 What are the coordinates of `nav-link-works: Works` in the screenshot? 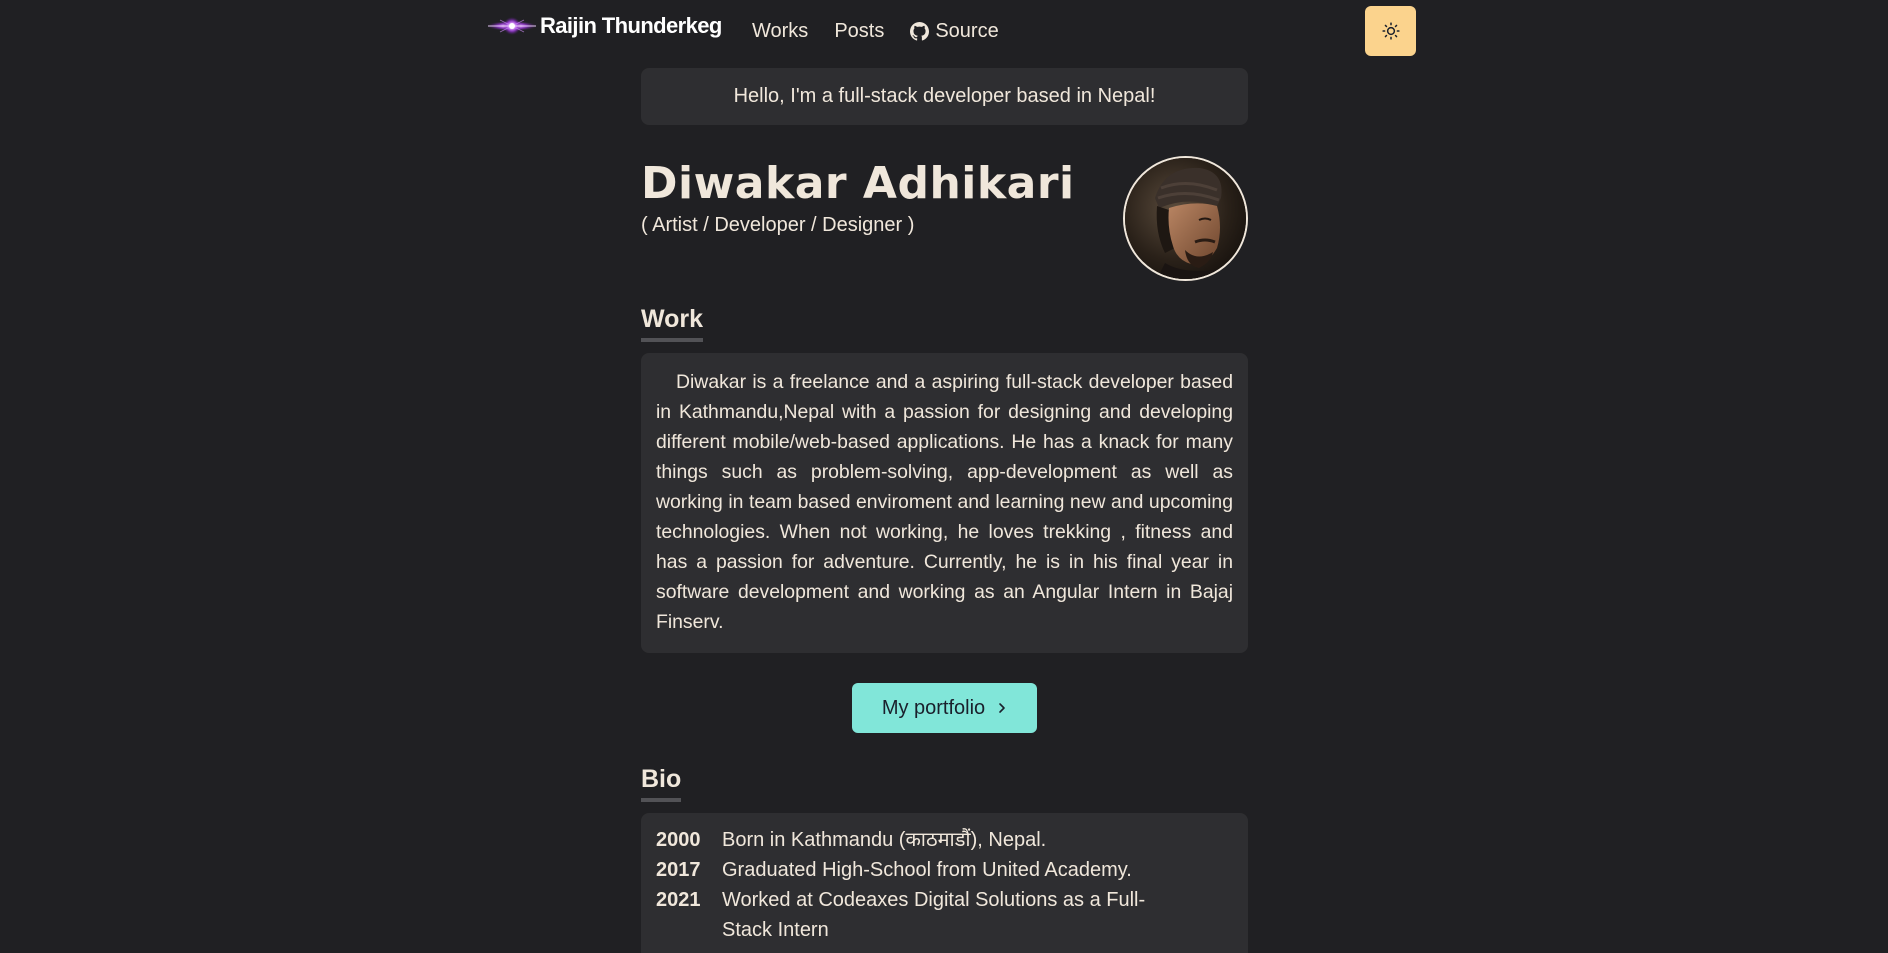 It's located at (780, 31).